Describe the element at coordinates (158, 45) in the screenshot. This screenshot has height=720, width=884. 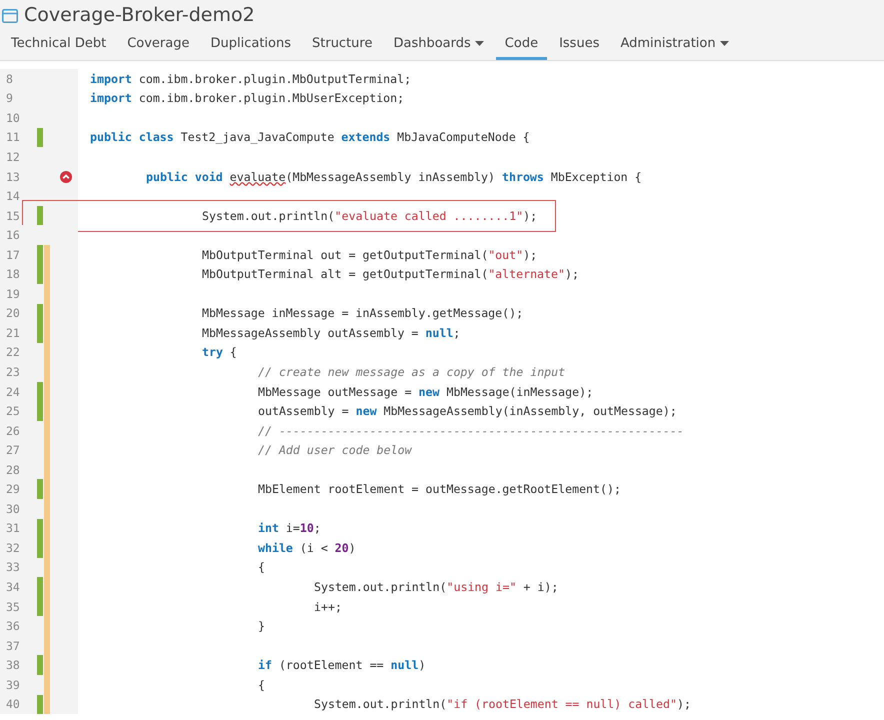
I see `nav-tab: Coverage` at that location.